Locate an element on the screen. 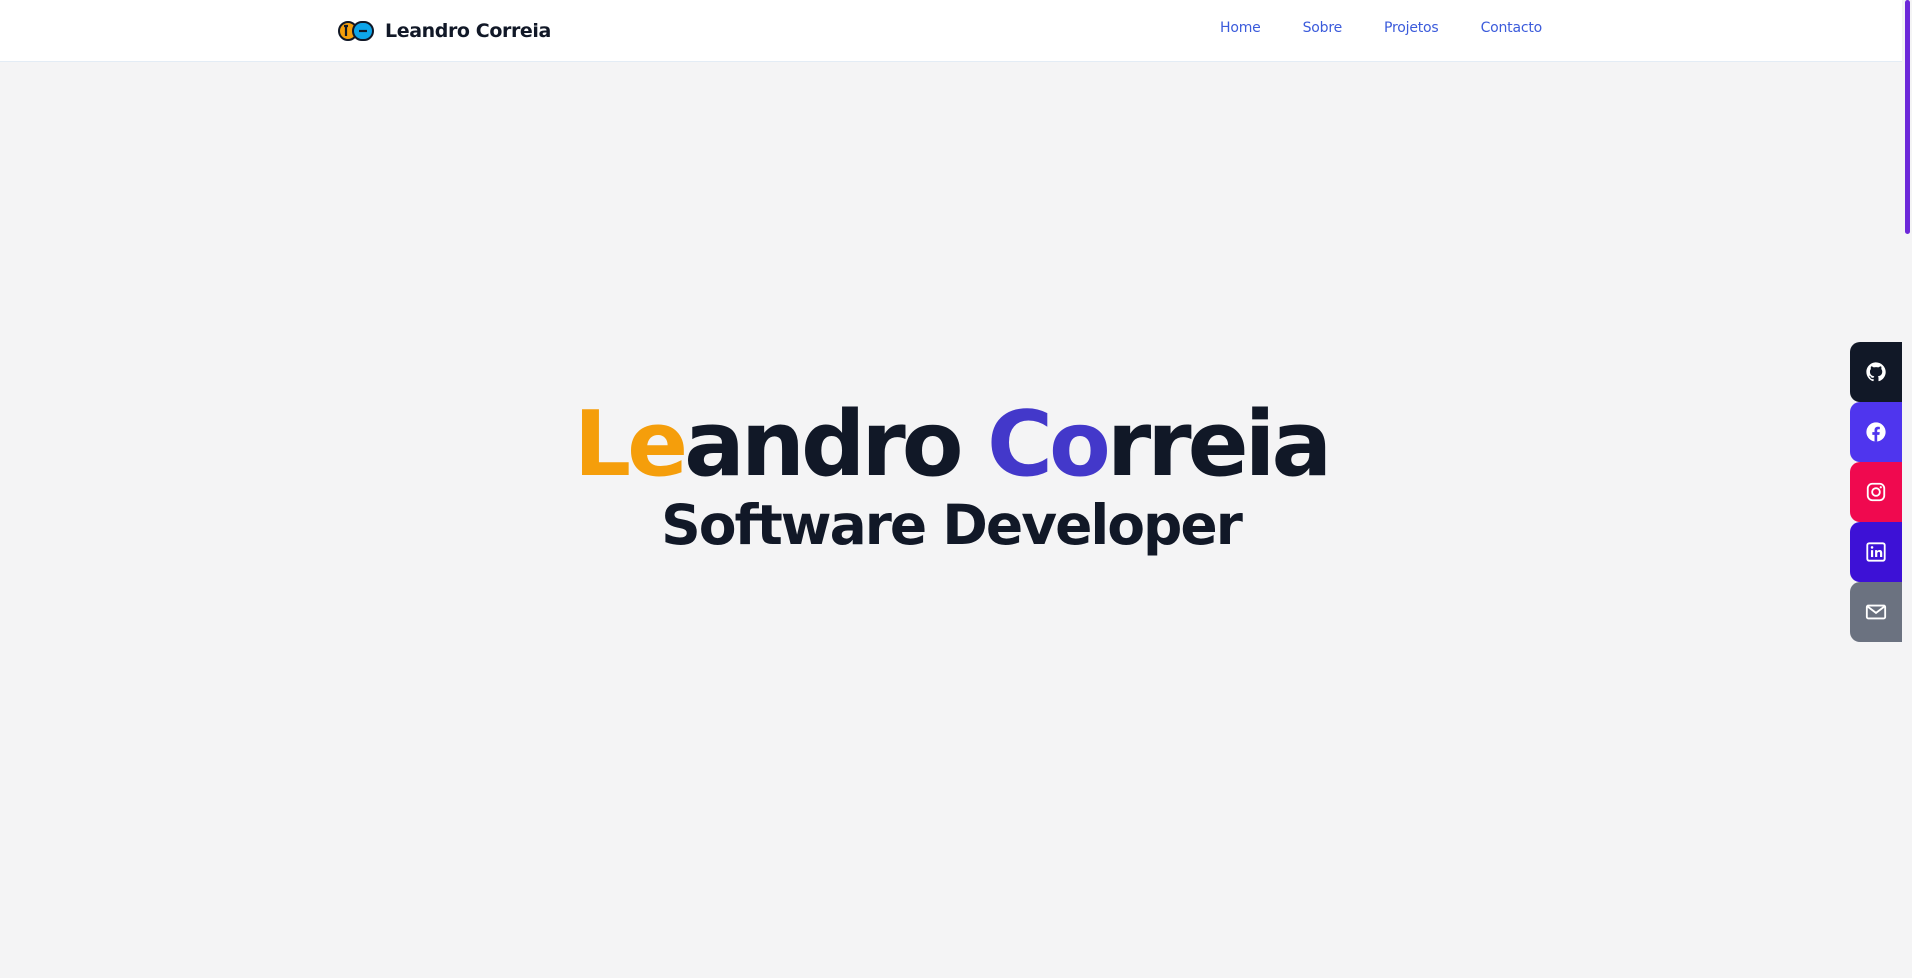 The height and width of the screenshot is (978, 1912). scrollbar-thumb is located at coordinates (1907, 117).